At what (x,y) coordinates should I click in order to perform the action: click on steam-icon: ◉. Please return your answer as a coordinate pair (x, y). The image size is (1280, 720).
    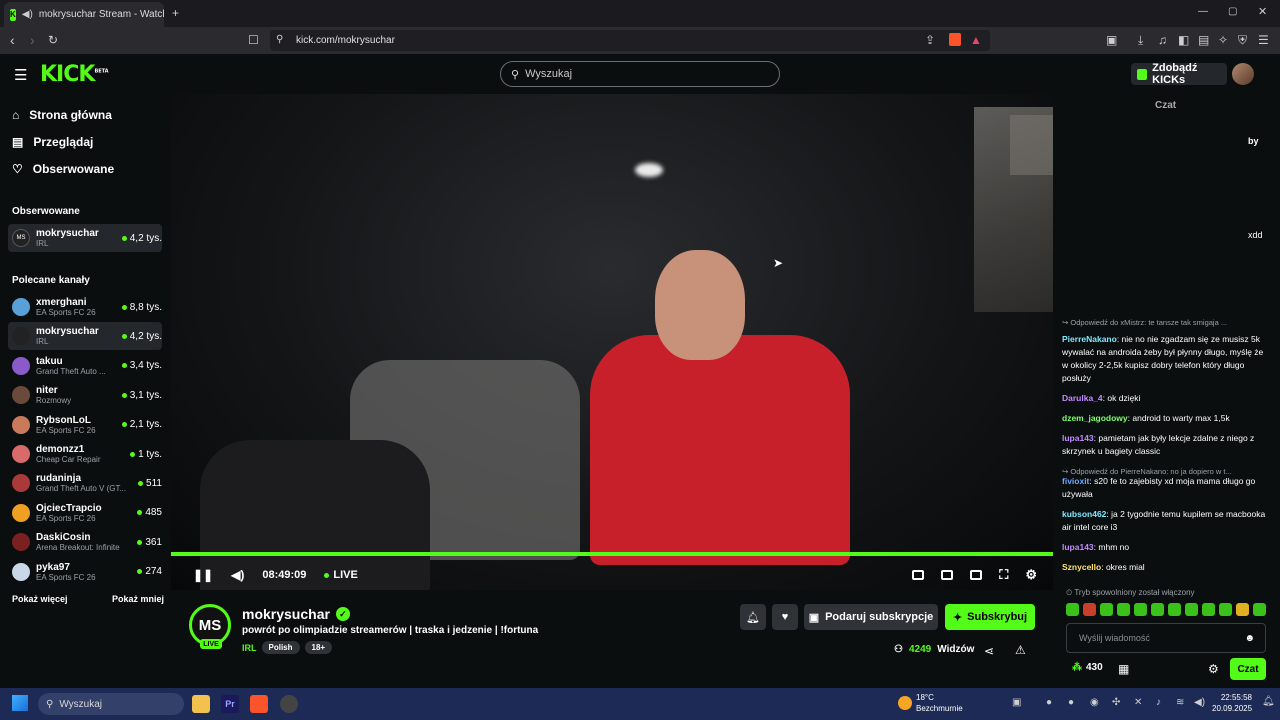
    Looking at the image, I should click on (1094, 702).